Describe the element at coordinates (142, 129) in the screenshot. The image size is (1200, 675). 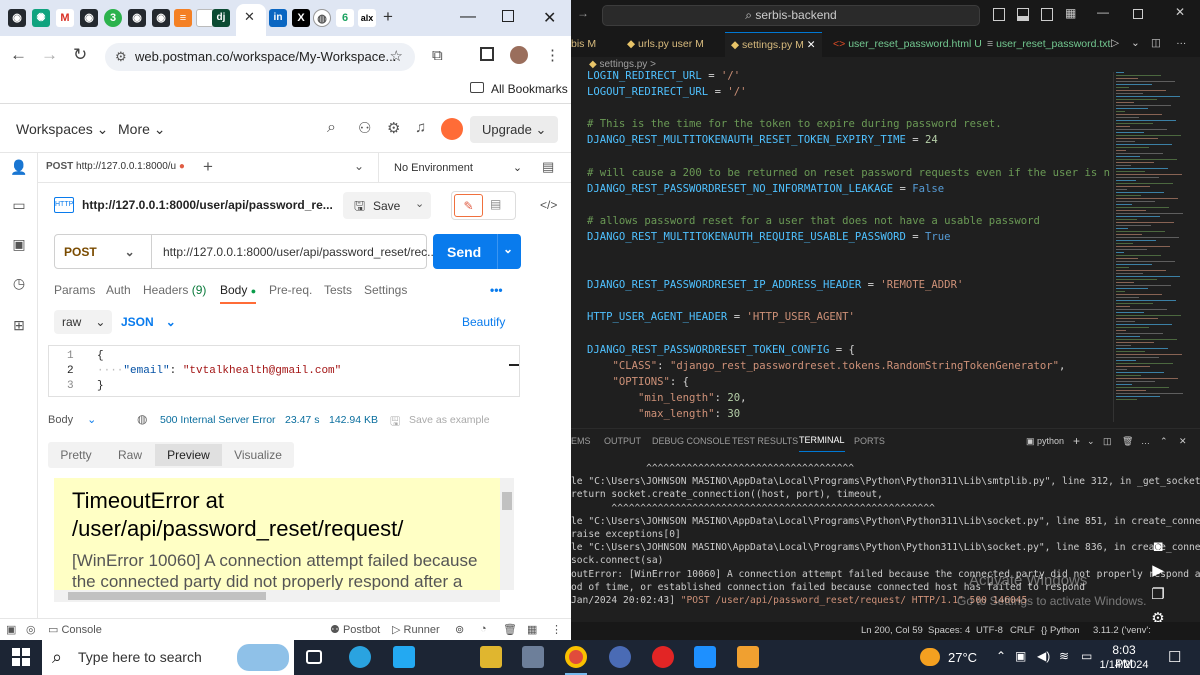
I see `more-menu: More ⌄` at that location.